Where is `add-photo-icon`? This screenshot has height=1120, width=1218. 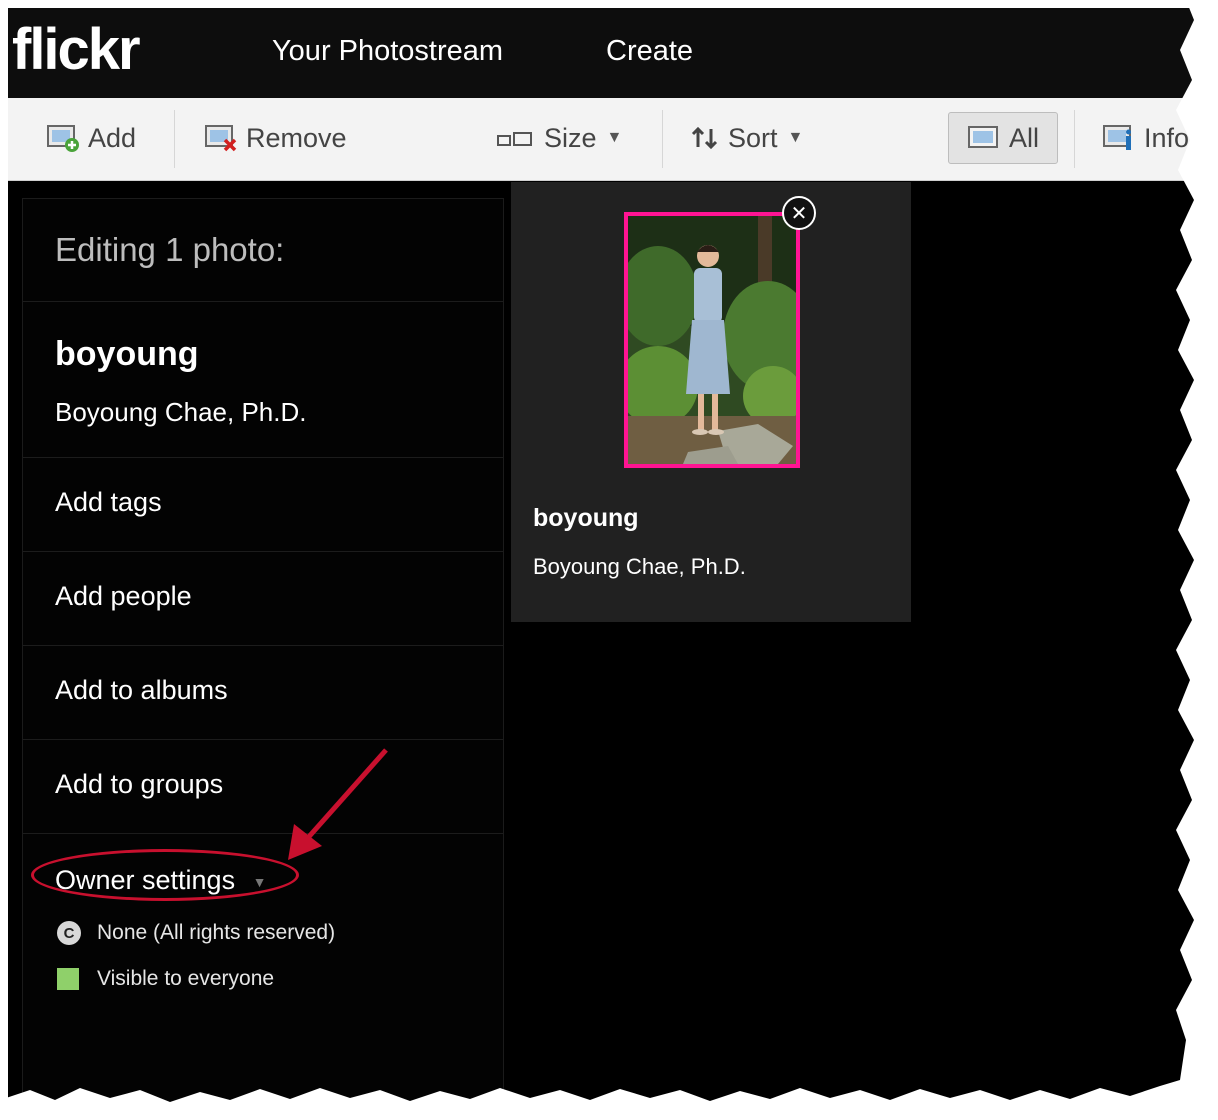
add-photo-icon is located at coordinates (63, 138).